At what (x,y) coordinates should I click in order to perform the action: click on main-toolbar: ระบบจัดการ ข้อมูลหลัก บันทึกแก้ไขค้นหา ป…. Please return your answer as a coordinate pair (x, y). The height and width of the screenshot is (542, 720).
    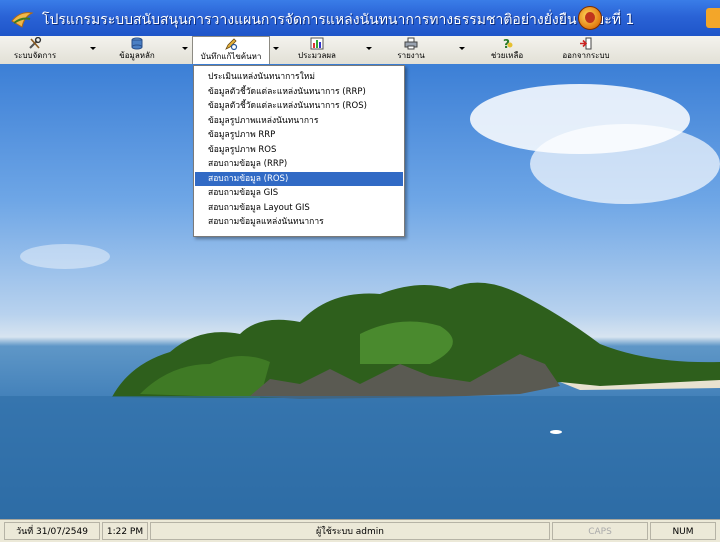
    Looking at the image, I should click on (360, 50).